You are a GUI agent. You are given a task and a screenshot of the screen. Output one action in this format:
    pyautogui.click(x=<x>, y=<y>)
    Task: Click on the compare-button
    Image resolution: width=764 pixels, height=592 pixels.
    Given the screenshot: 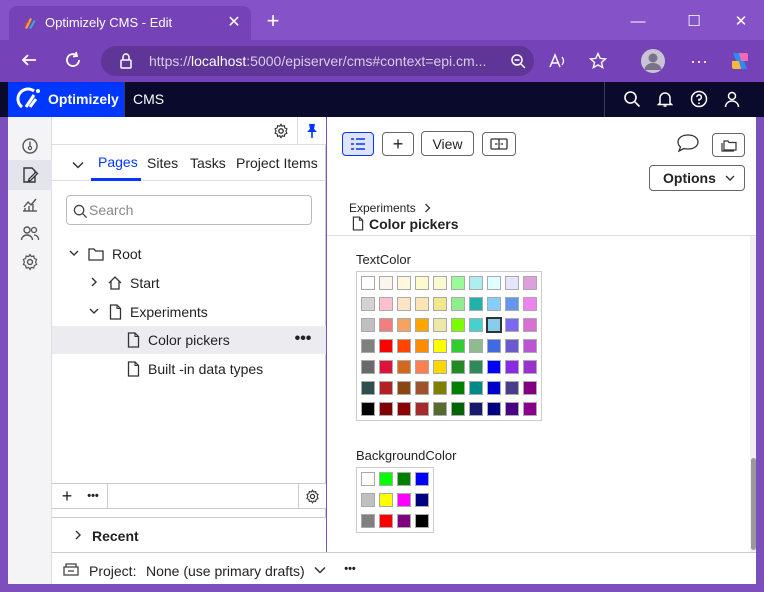 What is the action you would take?
    pyautogui.click(x=499, y=144)
    